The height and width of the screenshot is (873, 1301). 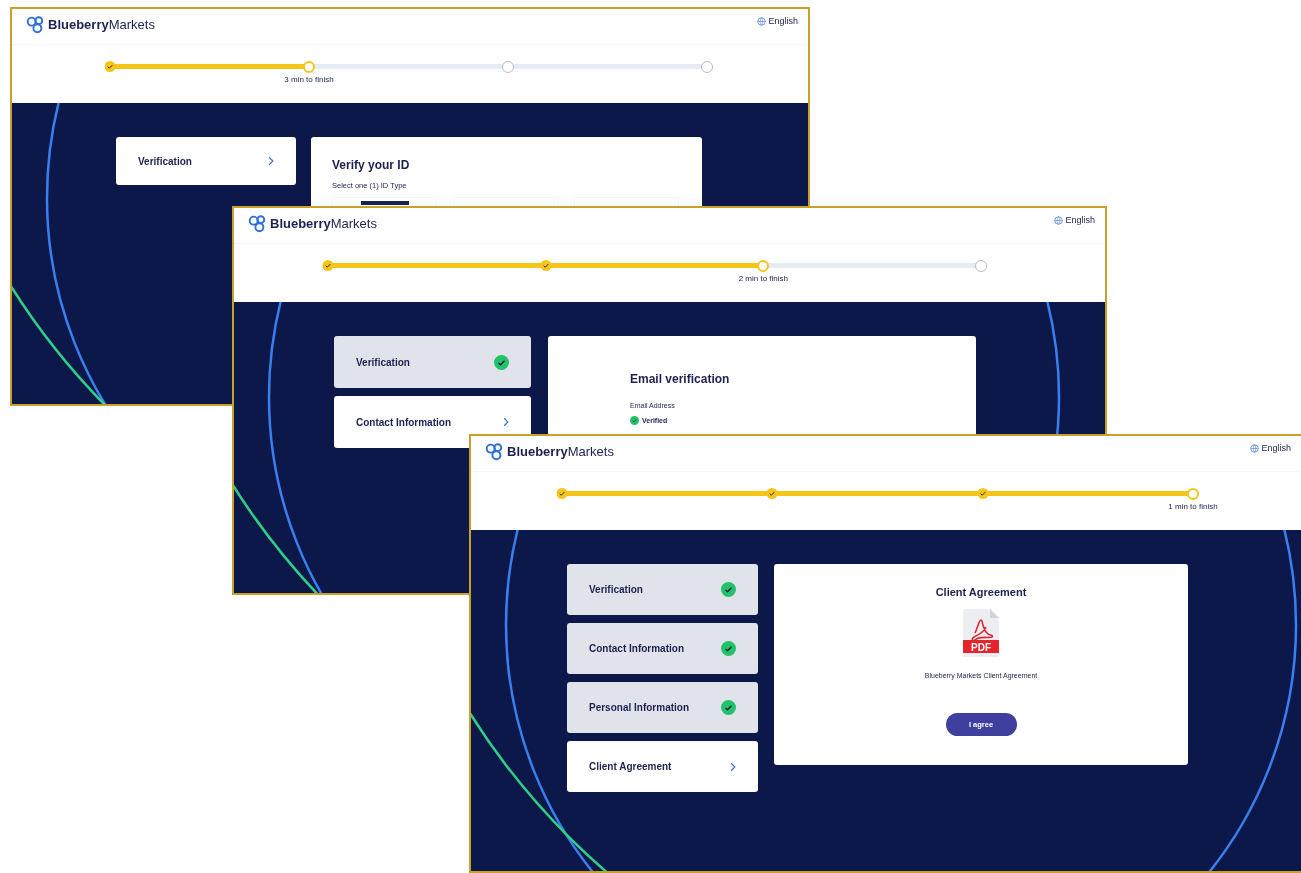 I want to click on pdf-file-icon: PDF, so click(x=981, y=632).